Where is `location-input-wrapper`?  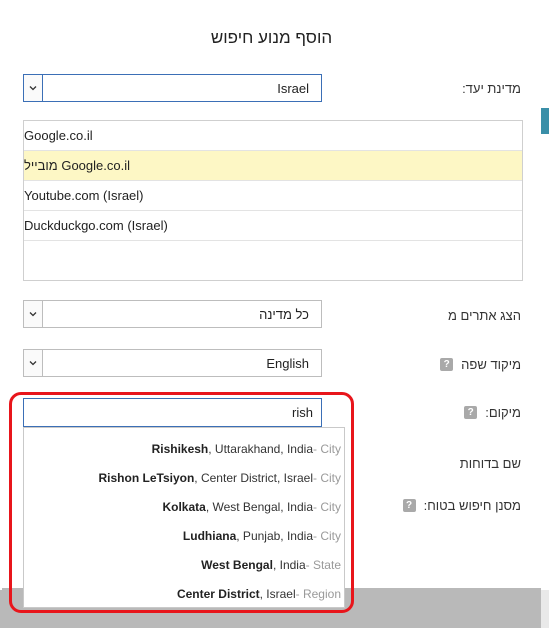
location-input-wrapper is located at coordinates (172, 412).